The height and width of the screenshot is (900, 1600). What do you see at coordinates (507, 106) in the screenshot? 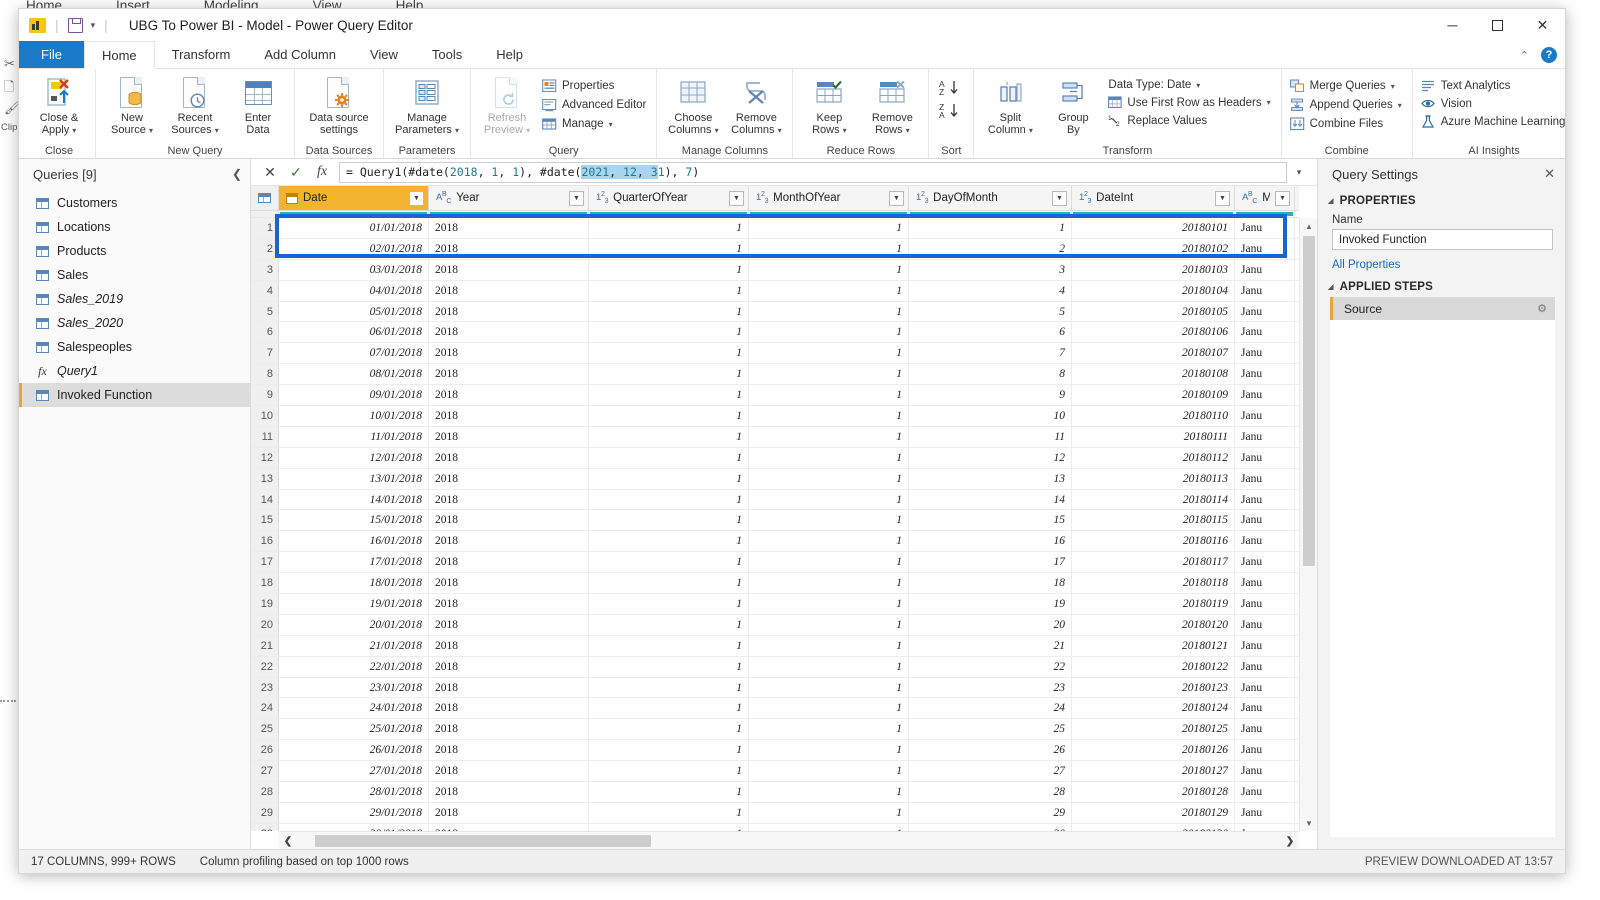
I see `refresh-preview-button: Refresh Preview ▾` at bounding box center [507, 106].